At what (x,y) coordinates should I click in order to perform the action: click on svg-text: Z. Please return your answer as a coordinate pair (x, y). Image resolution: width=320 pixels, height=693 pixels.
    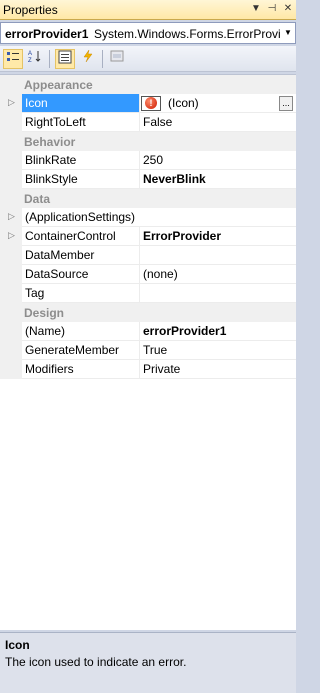
    Looking at the image, I should click on (30, 60).